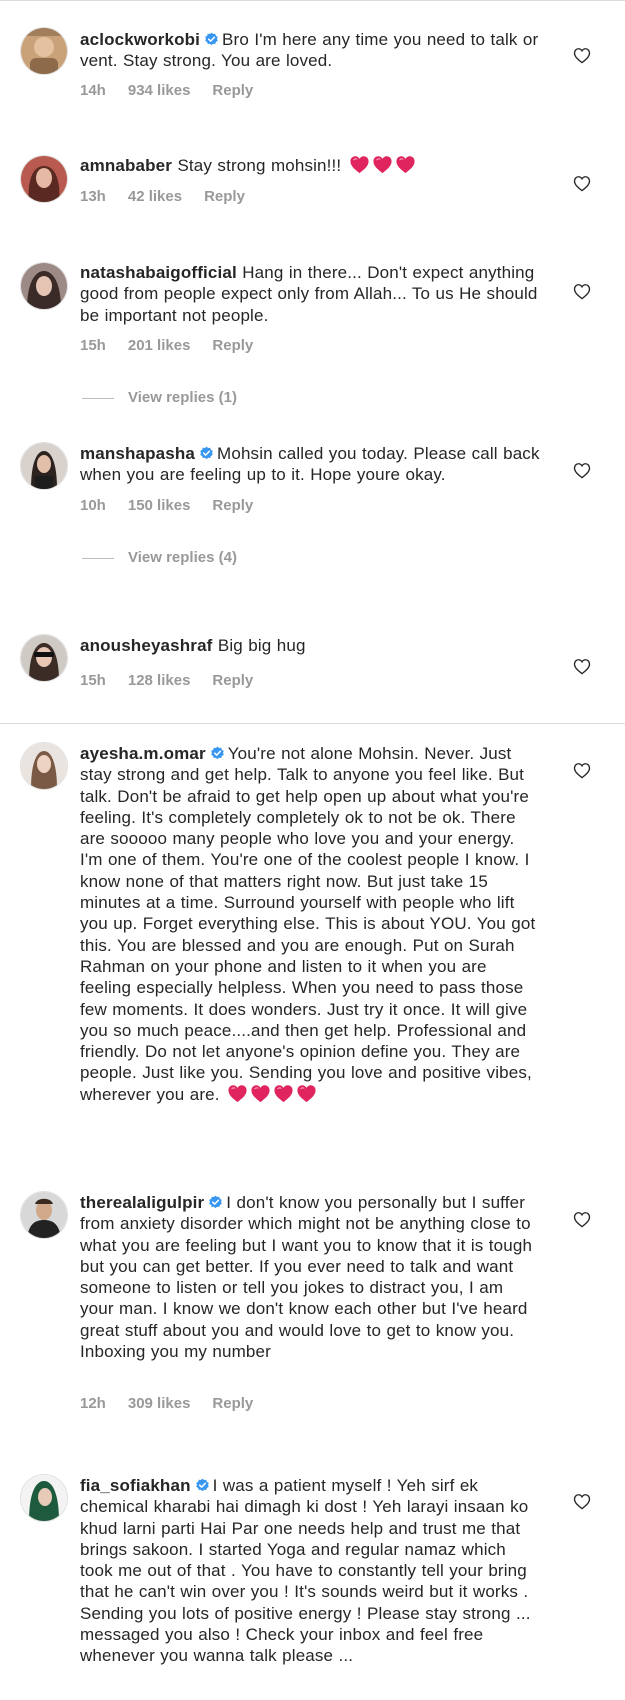 The height and width of the screenshot is (1700, 625). I want to click on username-link: aclockworkobi, so click(140, 39).